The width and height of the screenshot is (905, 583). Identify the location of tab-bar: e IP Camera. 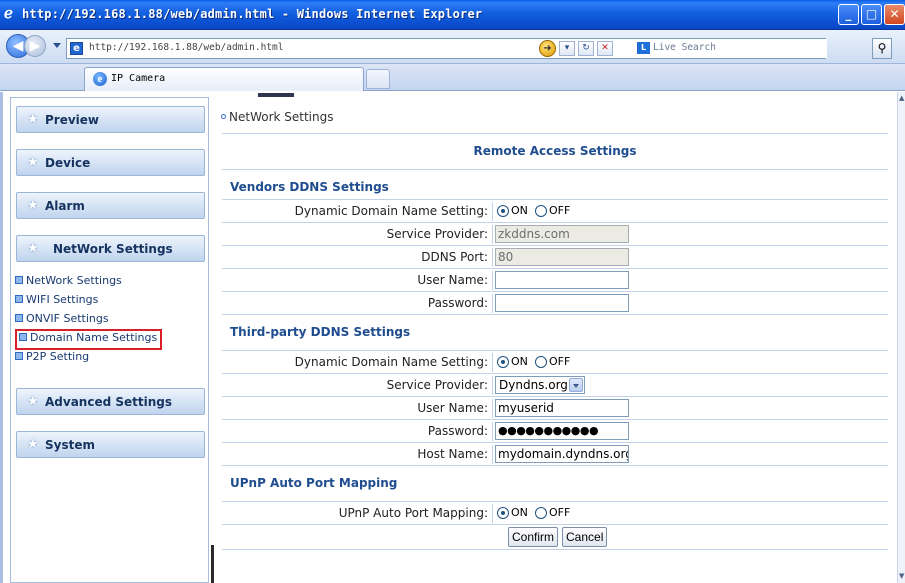
(452, 77).